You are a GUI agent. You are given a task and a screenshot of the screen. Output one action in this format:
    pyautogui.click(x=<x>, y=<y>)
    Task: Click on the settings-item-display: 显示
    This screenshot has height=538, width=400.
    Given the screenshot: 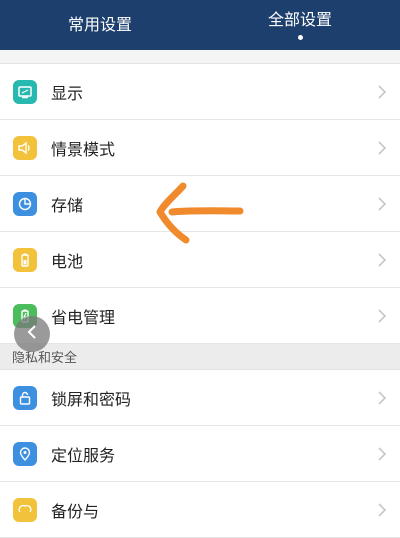 What is the action you would take?
    pyautogui.click(x=200, y=92)
    